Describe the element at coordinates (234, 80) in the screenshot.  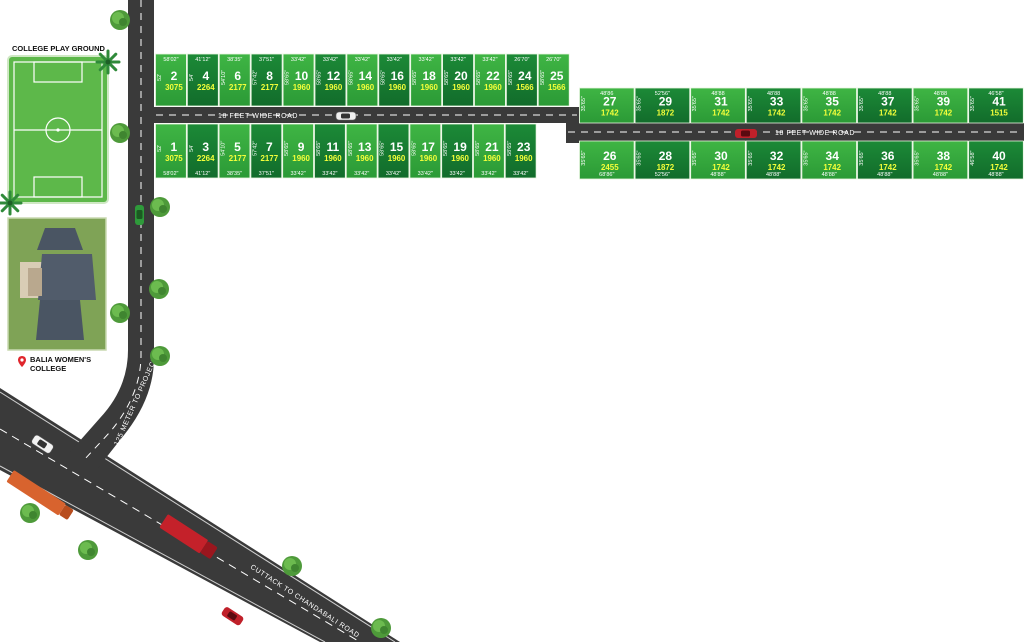
I see `plot-6: 62177 38'35" 54'10"` at that location.